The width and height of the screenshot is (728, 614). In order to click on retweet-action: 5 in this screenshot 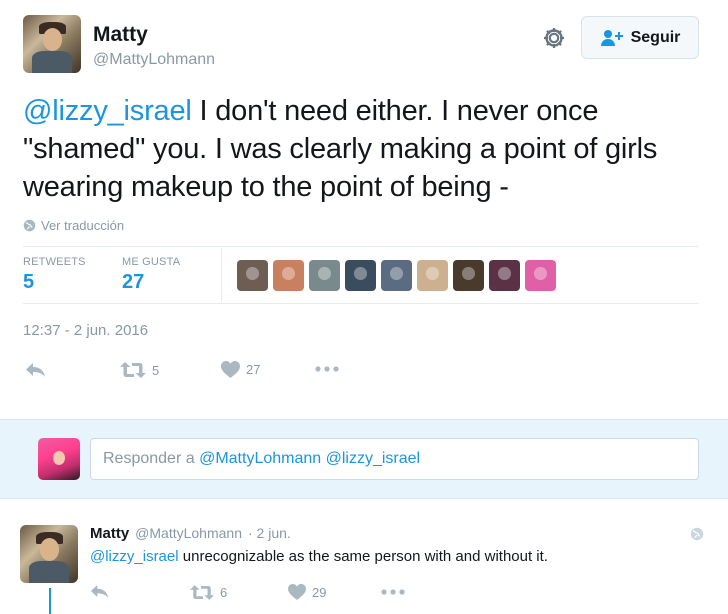, I will do `click(139, 370)`.